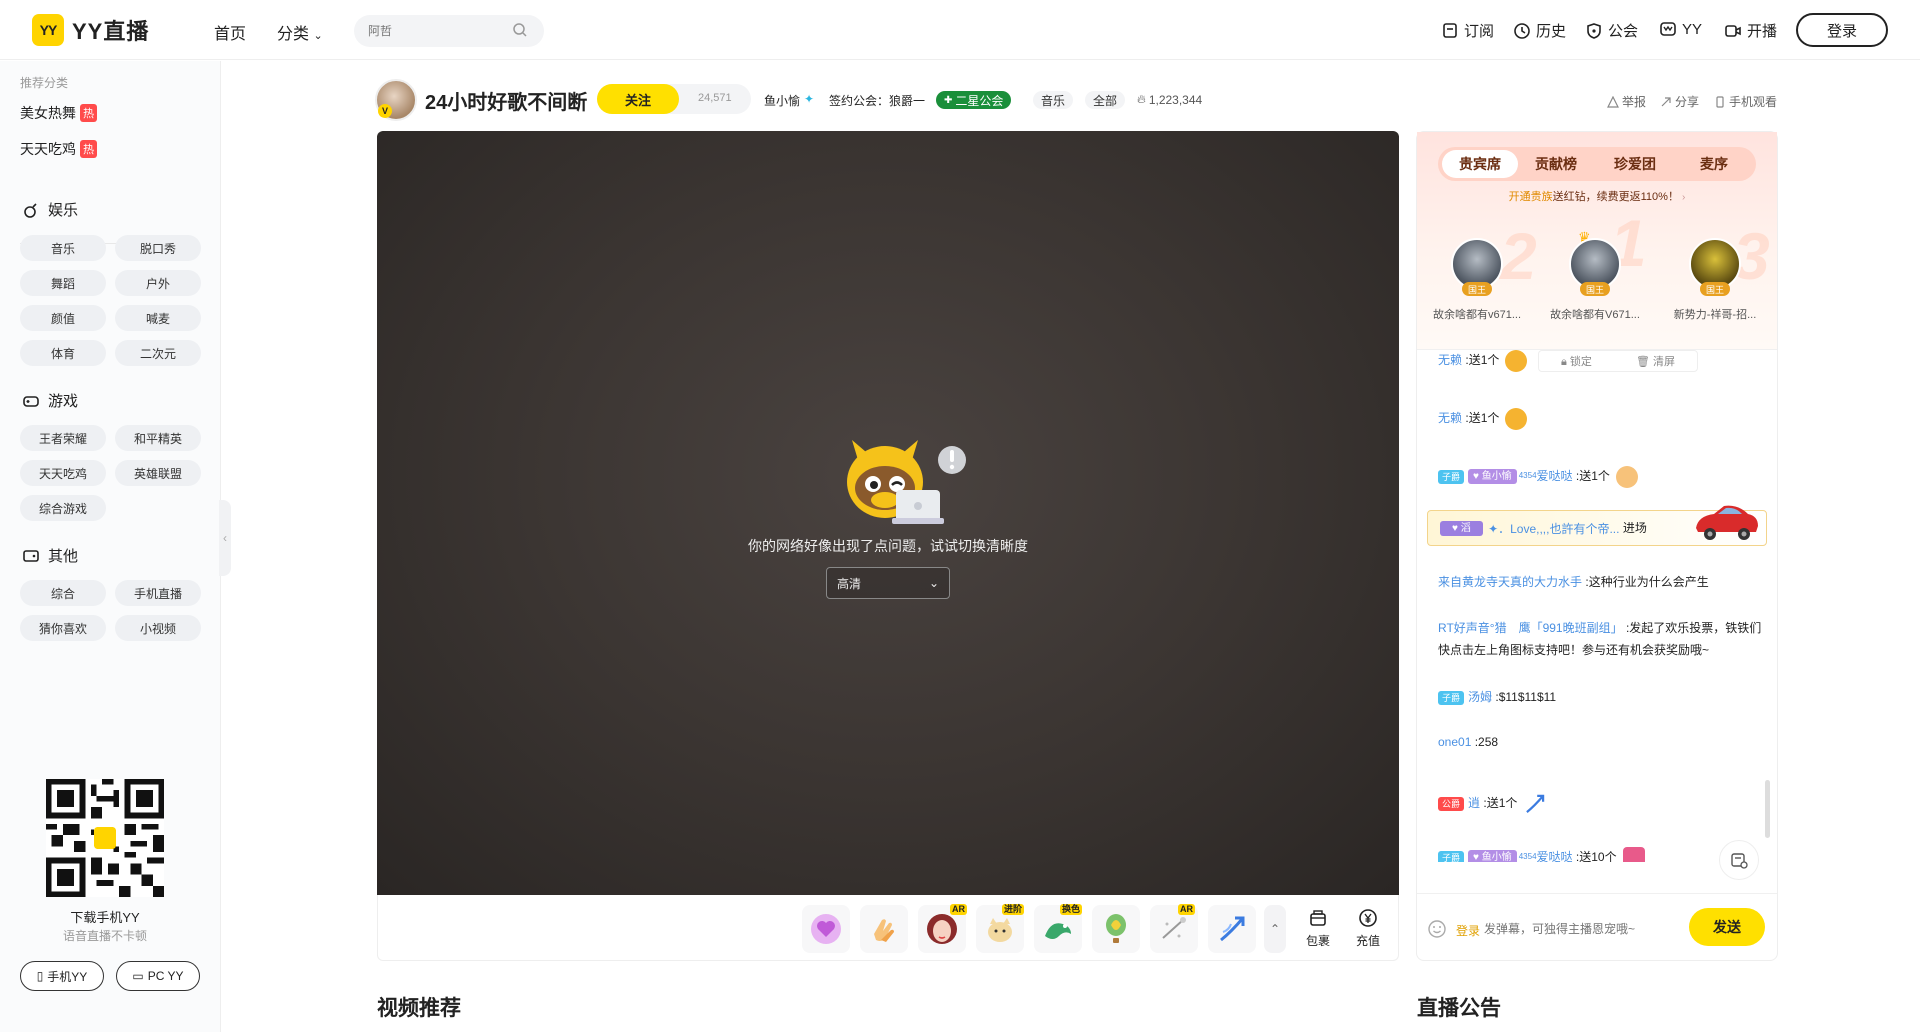  I want to click on yuan-coin-icon, so click(1368, 918).